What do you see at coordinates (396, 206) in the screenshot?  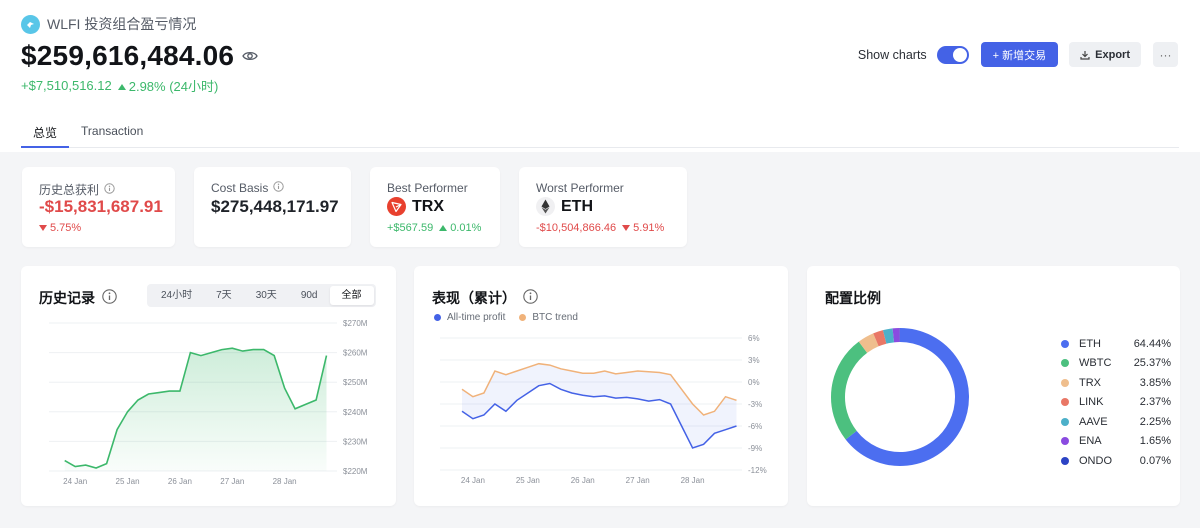 I see `trx-icon` at bounding box center [396, 206].